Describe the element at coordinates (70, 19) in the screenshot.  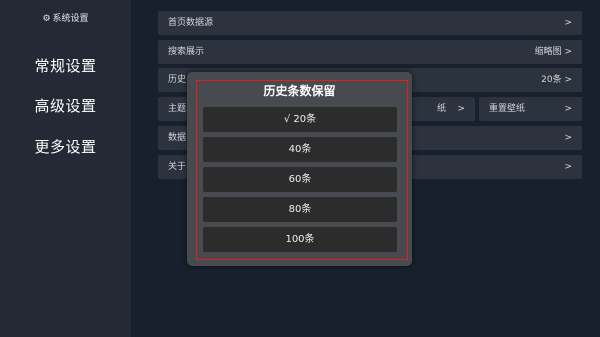
I see `sidebar-header-title: 系统设置` at that location.